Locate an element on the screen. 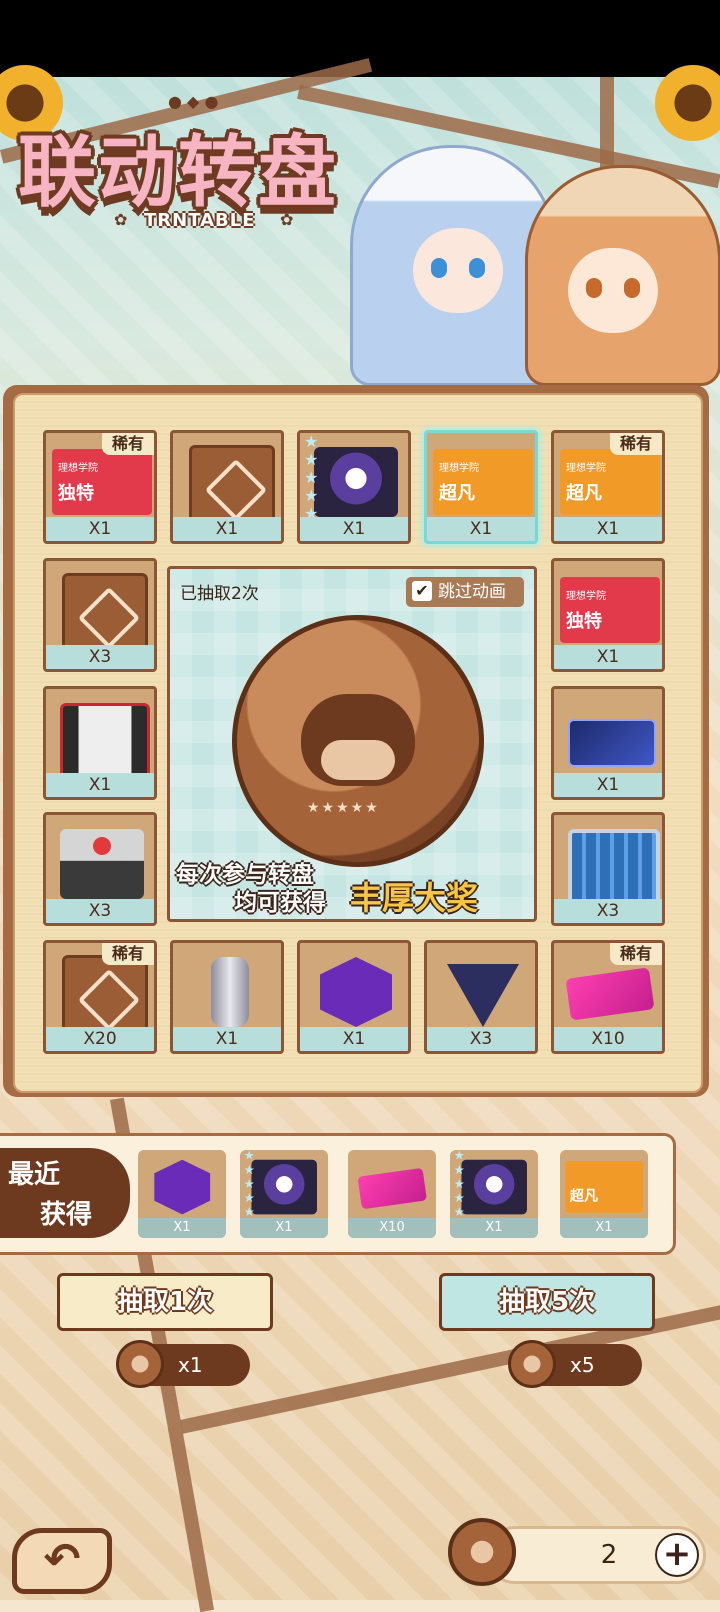 Image resolution: width=720 pixels, height=1612 pixels. item-case-icon is located at coordinates (614, 868).